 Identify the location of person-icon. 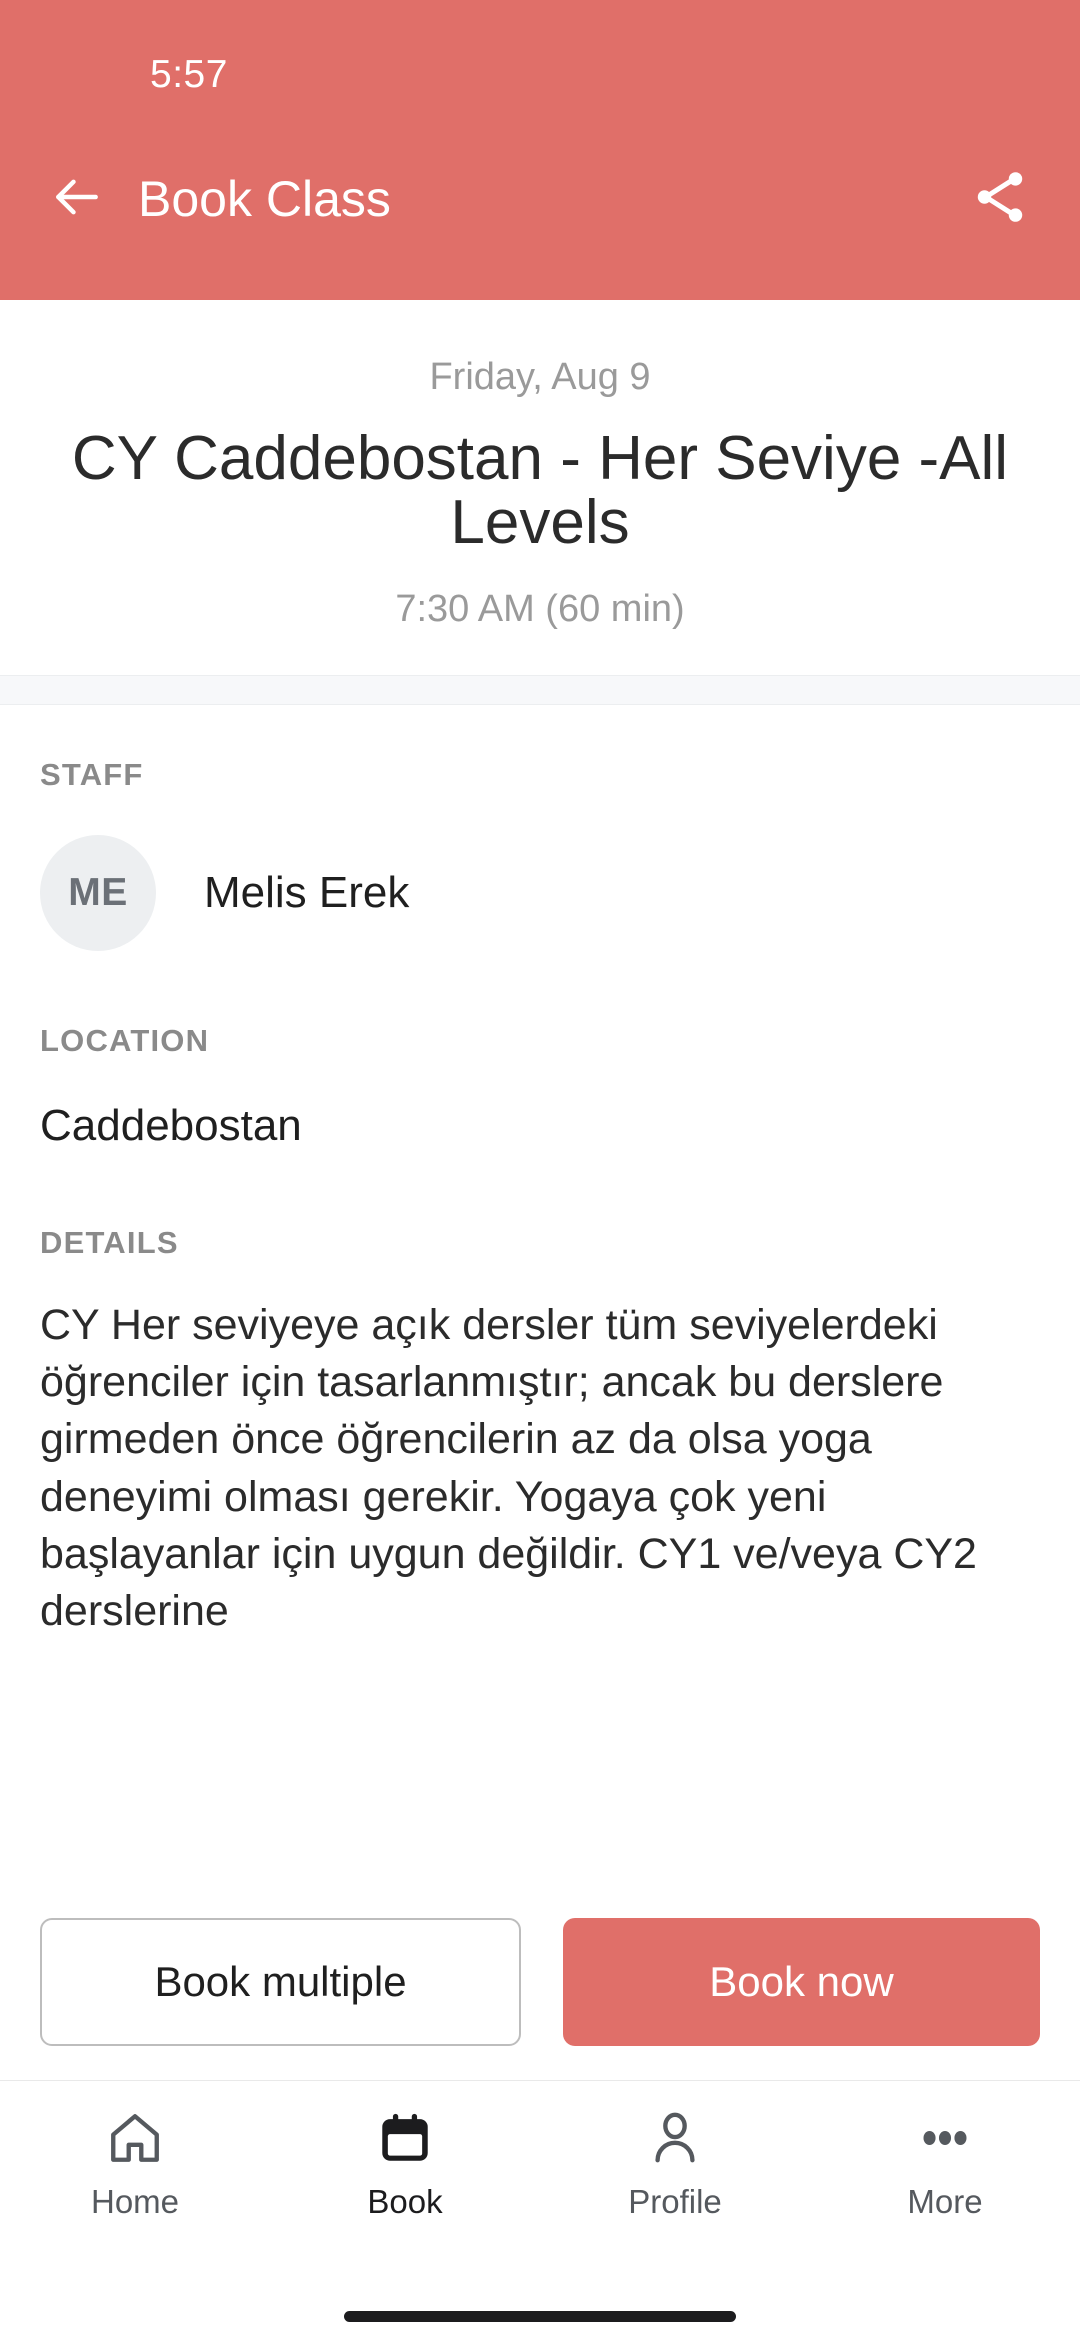
(675, 2138).